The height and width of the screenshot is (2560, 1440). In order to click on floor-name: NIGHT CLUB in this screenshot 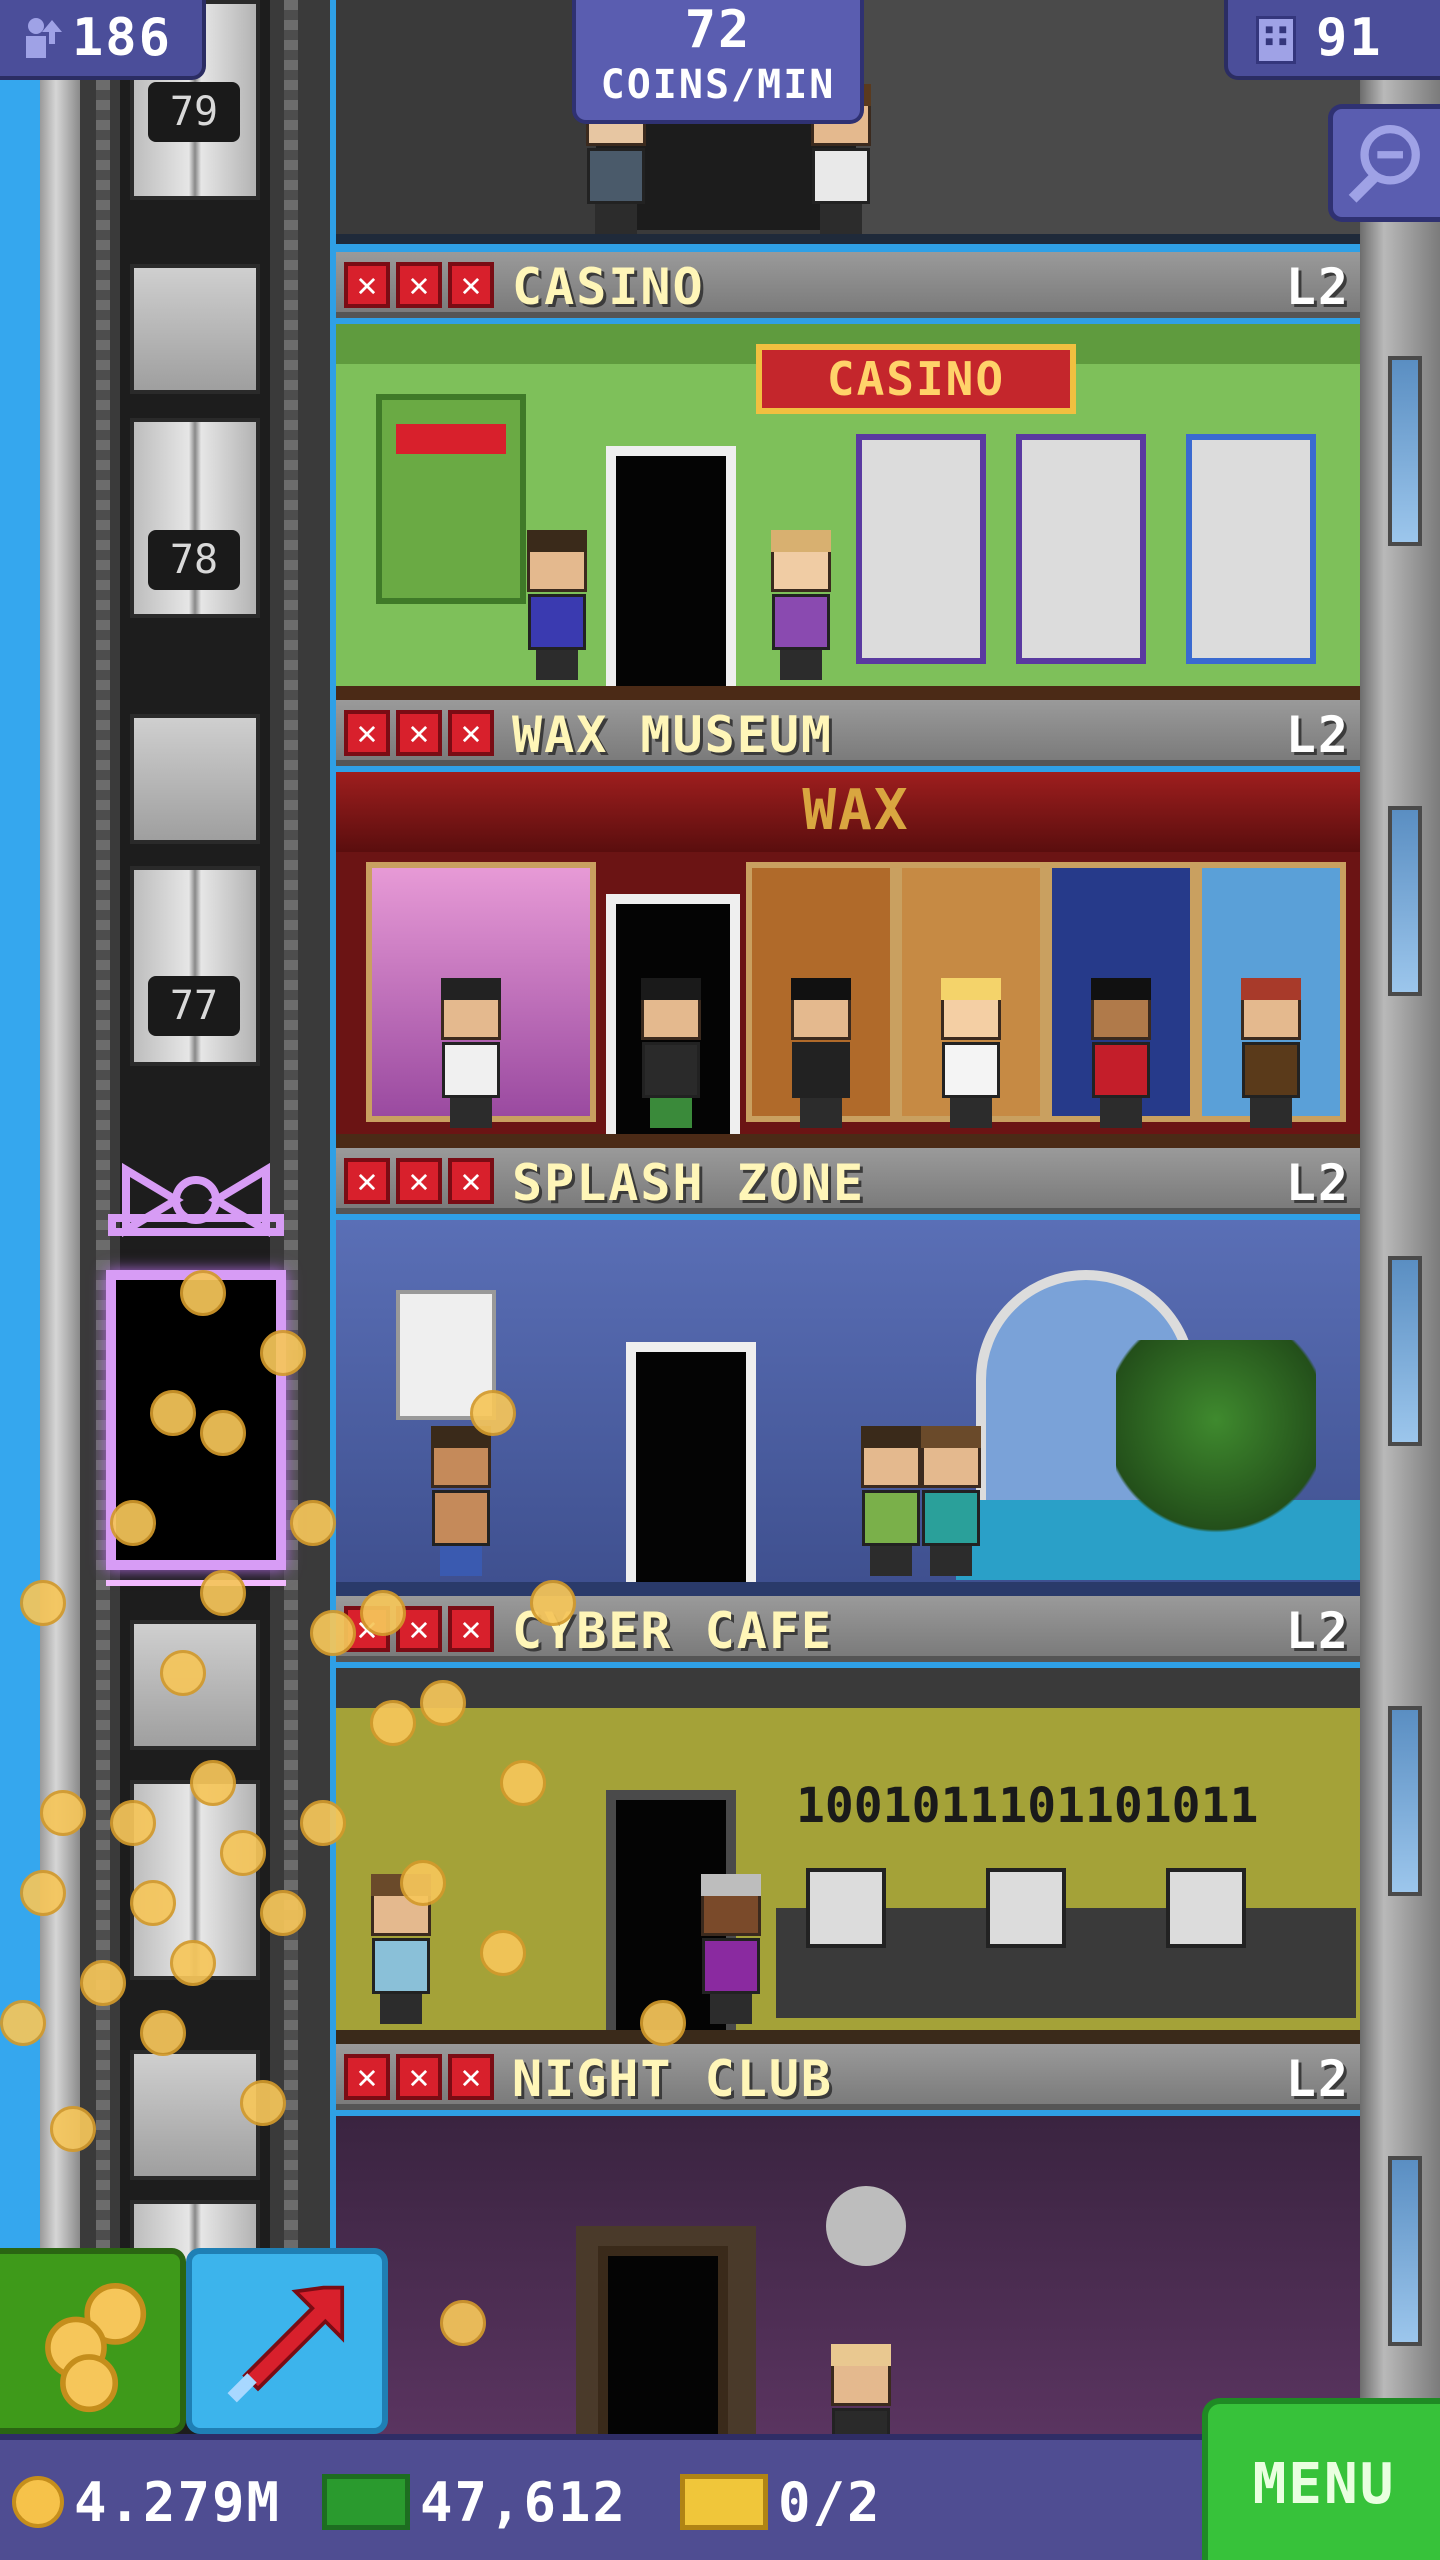, I will do `click(673, 2079)`.